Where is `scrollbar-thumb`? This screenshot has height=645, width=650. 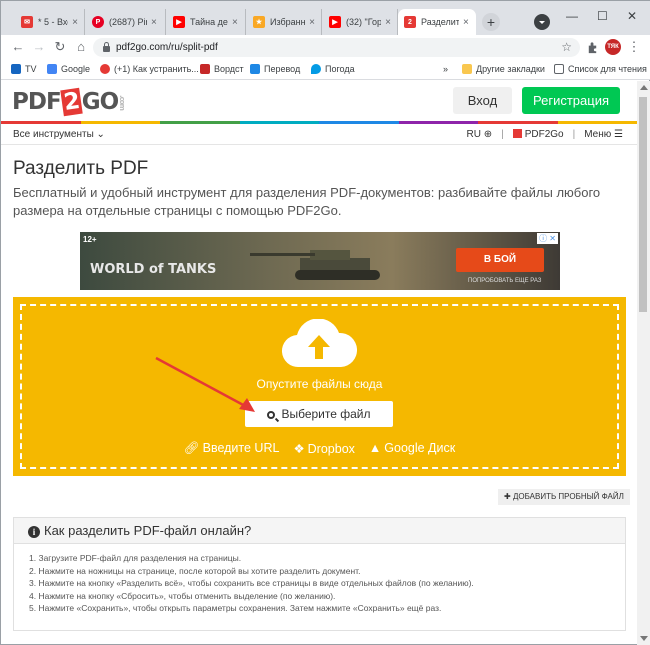 scrollbar-thumb is located at coordinates (643, 204).